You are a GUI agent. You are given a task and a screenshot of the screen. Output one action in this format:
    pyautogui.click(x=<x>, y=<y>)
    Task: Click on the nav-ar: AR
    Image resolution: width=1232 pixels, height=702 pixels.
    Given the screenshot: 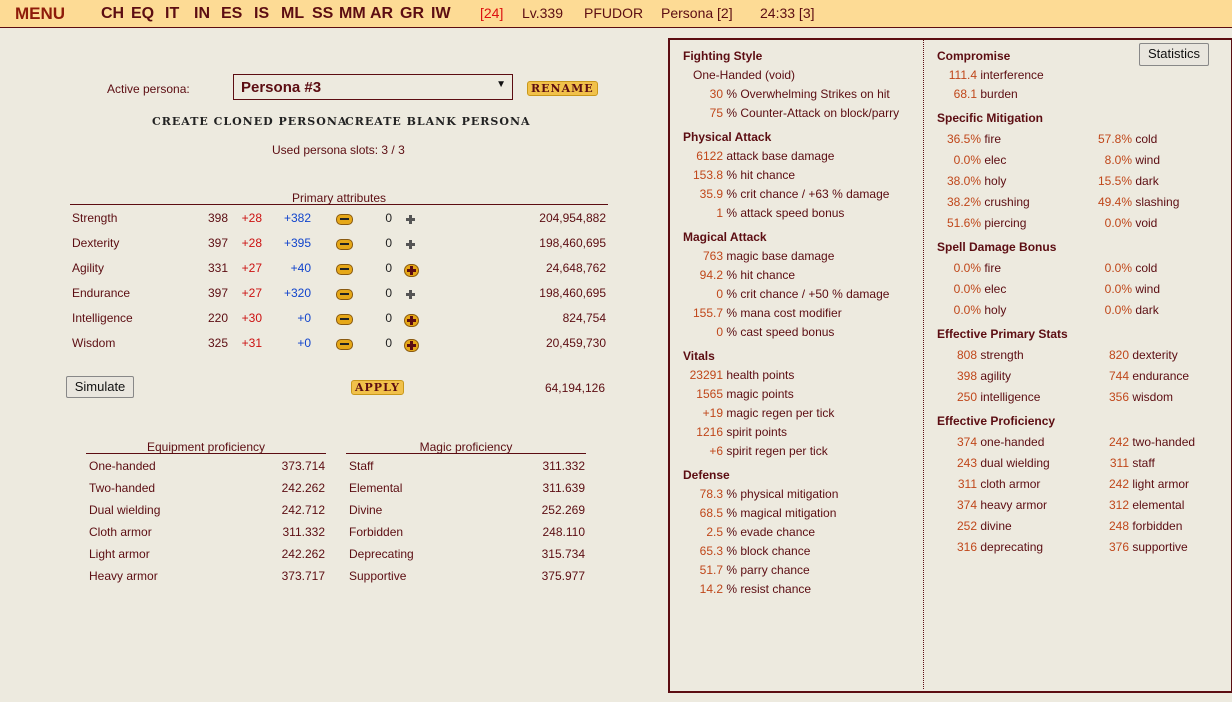 What is the action you would take?
    pyautogui.click(x=381, y=14)
    